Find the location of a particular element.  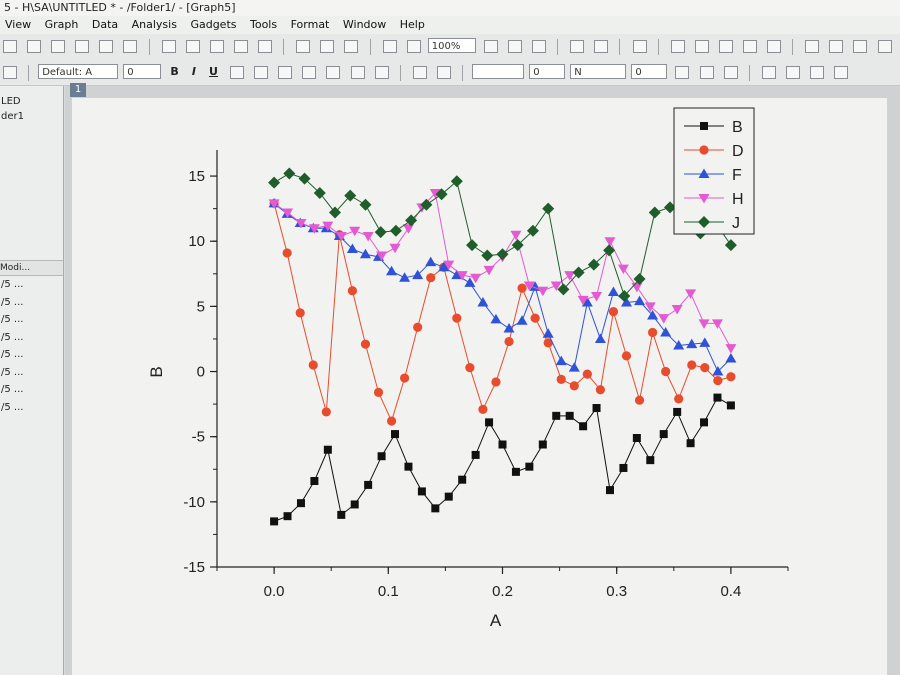

legend-label: B is located at coordinates (737, 127).